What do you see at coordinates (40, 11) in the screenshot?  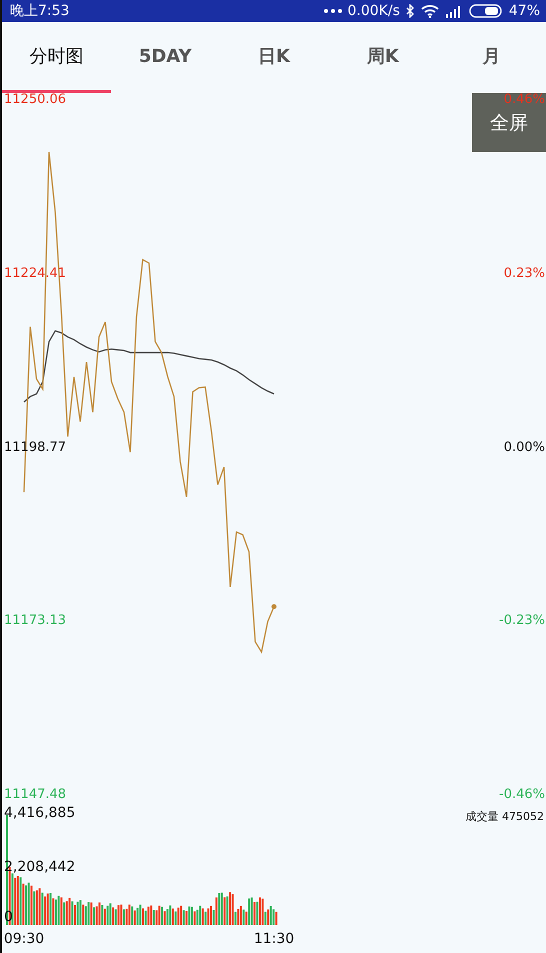 I see `clock: 晚上7:53` at bounding box center [40, 11].